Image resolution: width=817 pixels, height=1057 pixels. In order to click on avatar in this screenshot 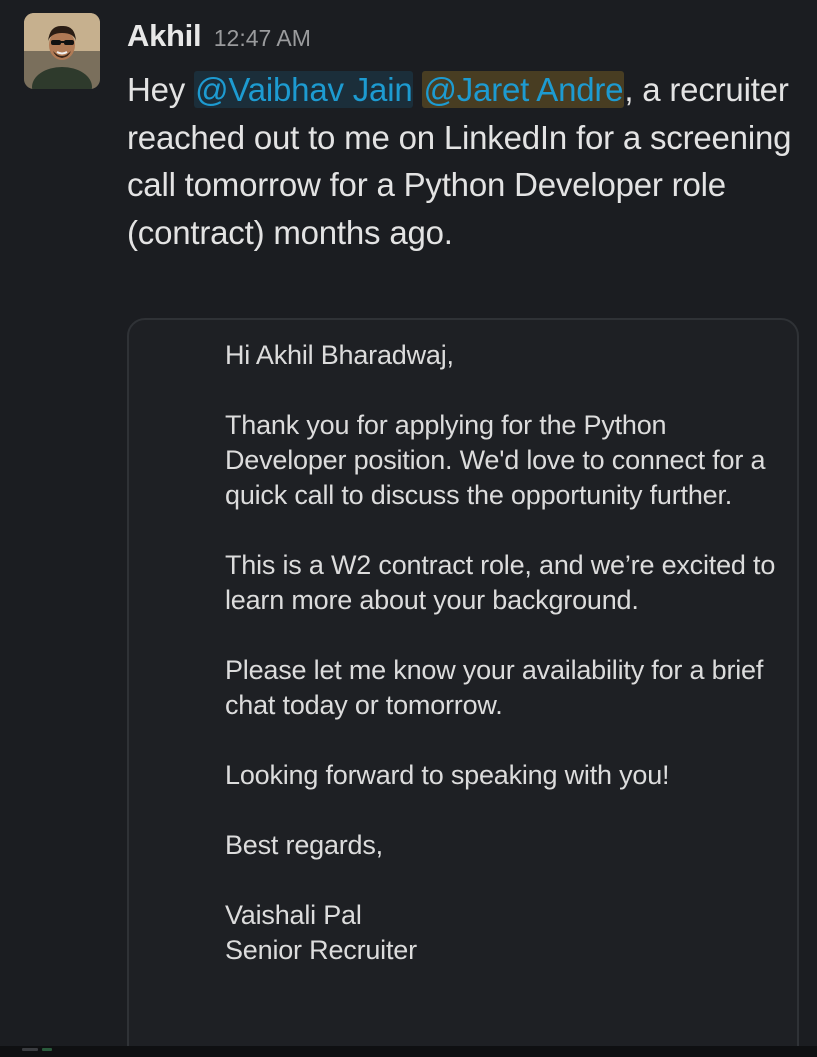, I will do `click(62, 51)`.